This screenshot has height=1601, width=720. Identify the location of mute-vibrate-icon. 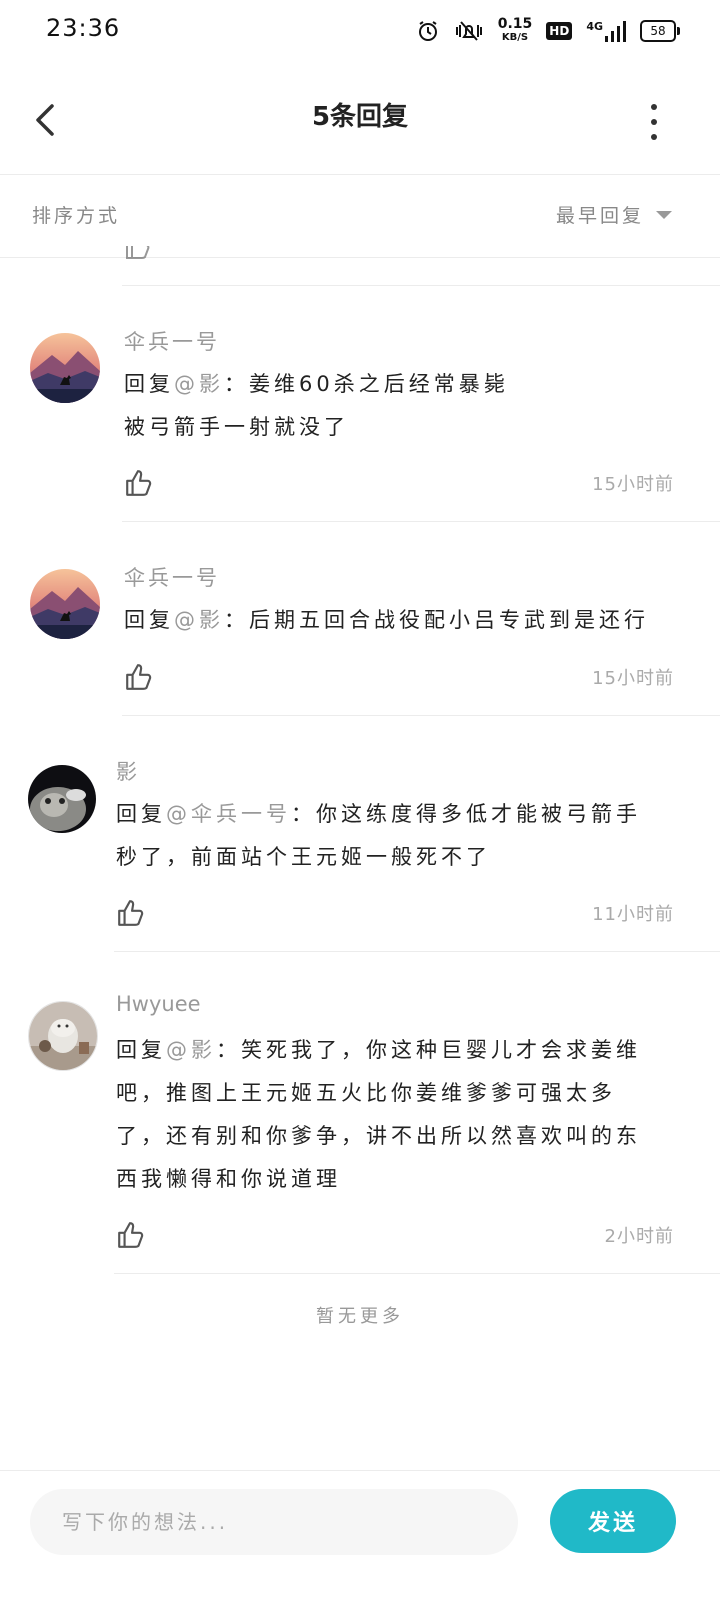
(469, 31).